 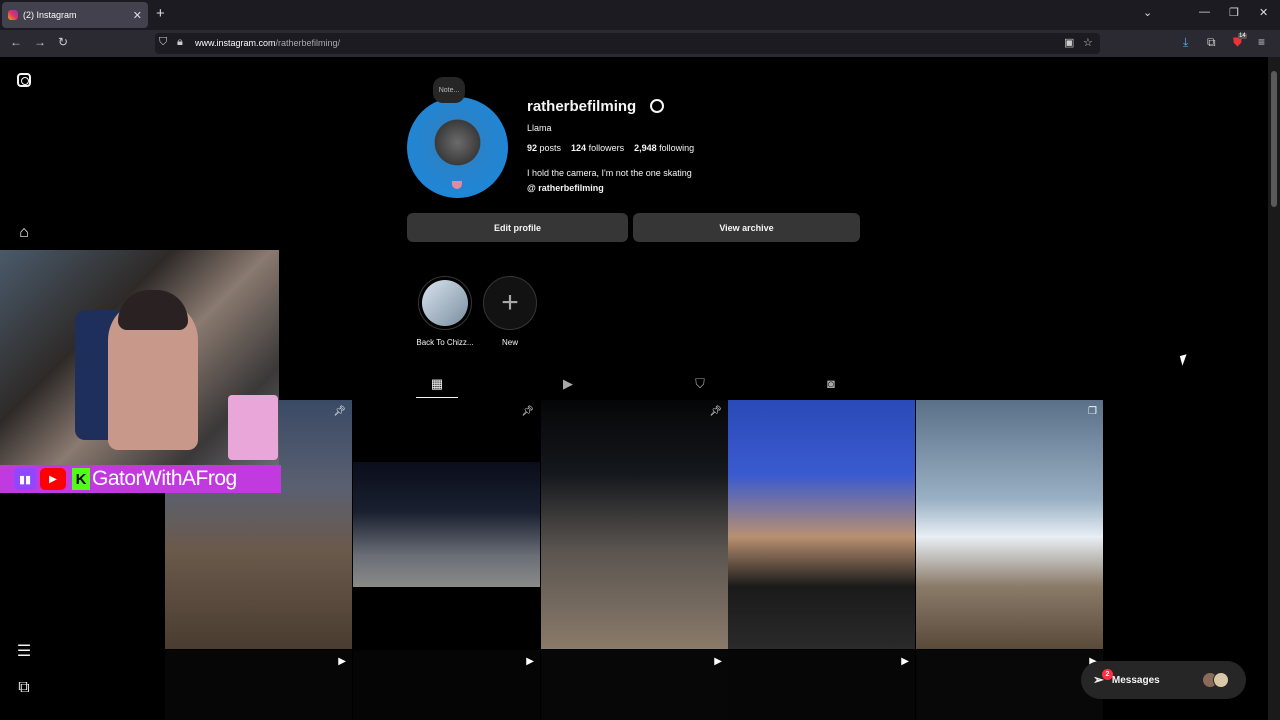 I want to click on restore-icon: ❐, so click(x=1234, y=12).